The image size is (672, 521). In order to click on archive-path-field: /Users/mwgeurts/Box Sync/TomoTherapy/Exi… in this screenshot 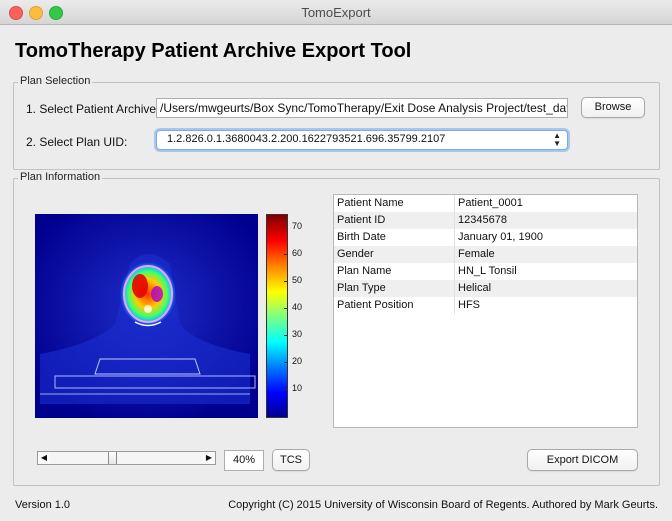, I will do `click(362, 108)`.